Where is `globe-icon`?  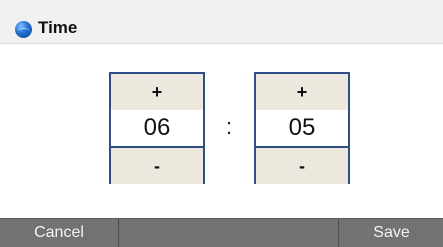
globe-icon is located at coordinates (23, 29).